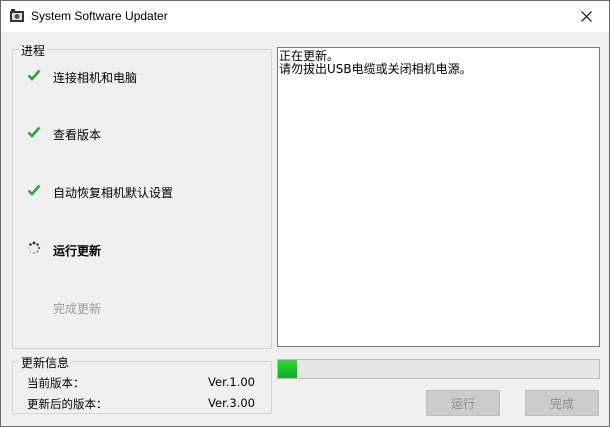  Describe the element at coordinates (33, 50) in the screenshot. I see `progress-group-title: 进程` at that location.